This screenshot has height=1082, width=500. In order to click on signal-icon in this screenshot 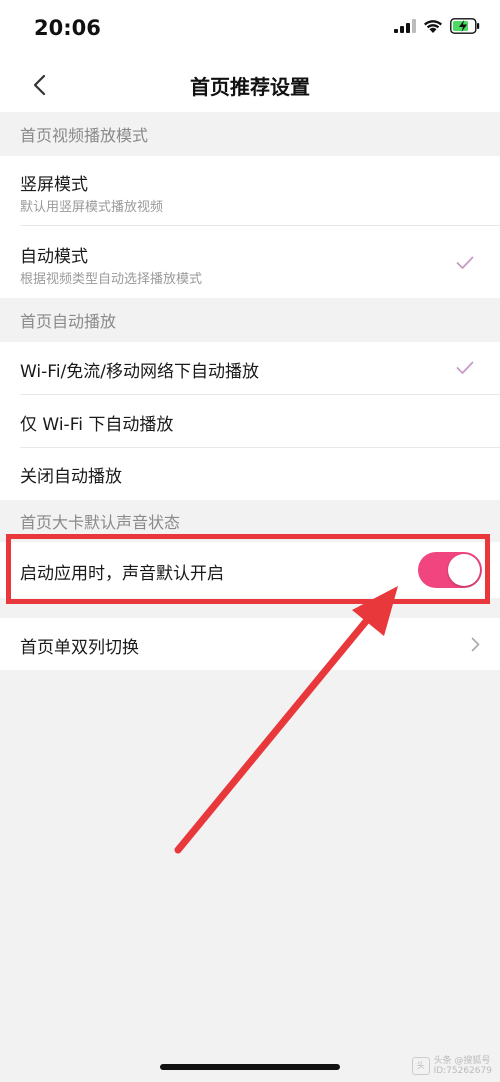, I will do `click(405, 26)`.